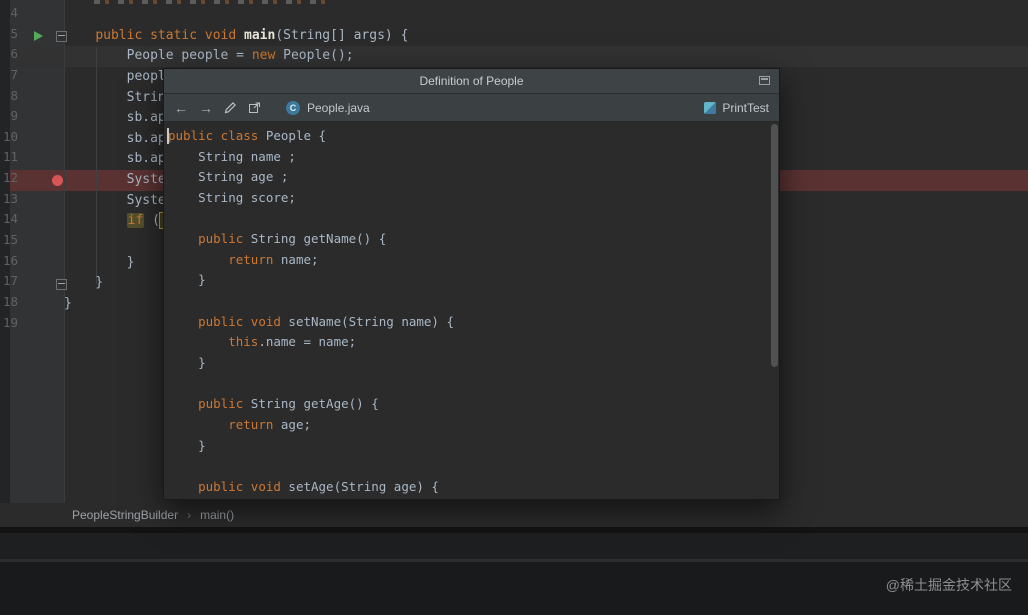 The width and height of the screenshot is (1028, 615). I want to click on chevron-right-icon: ›, so click(189, 515).